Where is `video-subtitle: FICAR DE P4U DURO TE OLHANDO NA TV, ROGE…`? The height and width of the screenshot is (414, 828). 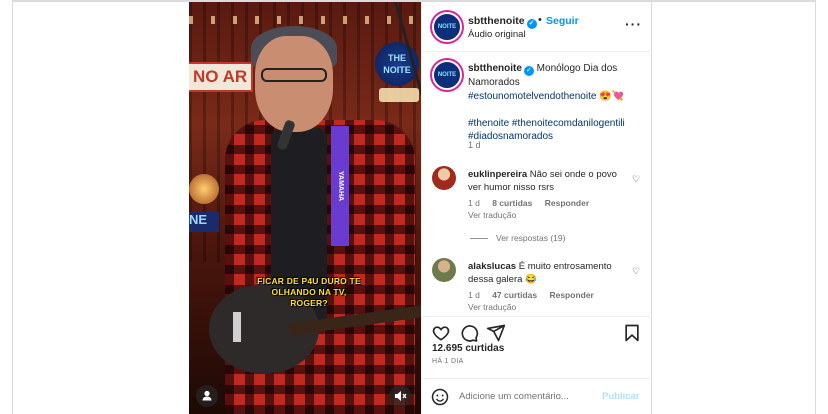
video-subtitle: FICAR DE P4U DURO TE OLHANDO NA TV, ROGE… is located at coordinates (309, 292).